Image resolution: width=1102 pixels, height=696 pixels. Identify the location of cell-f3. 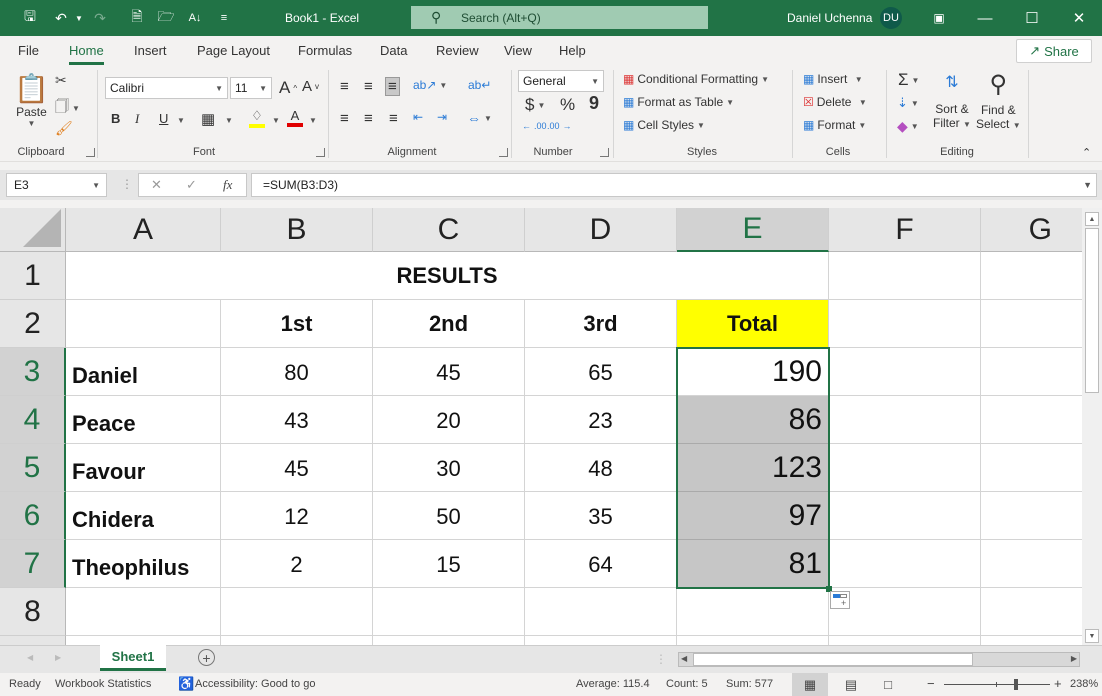
(905, 372).